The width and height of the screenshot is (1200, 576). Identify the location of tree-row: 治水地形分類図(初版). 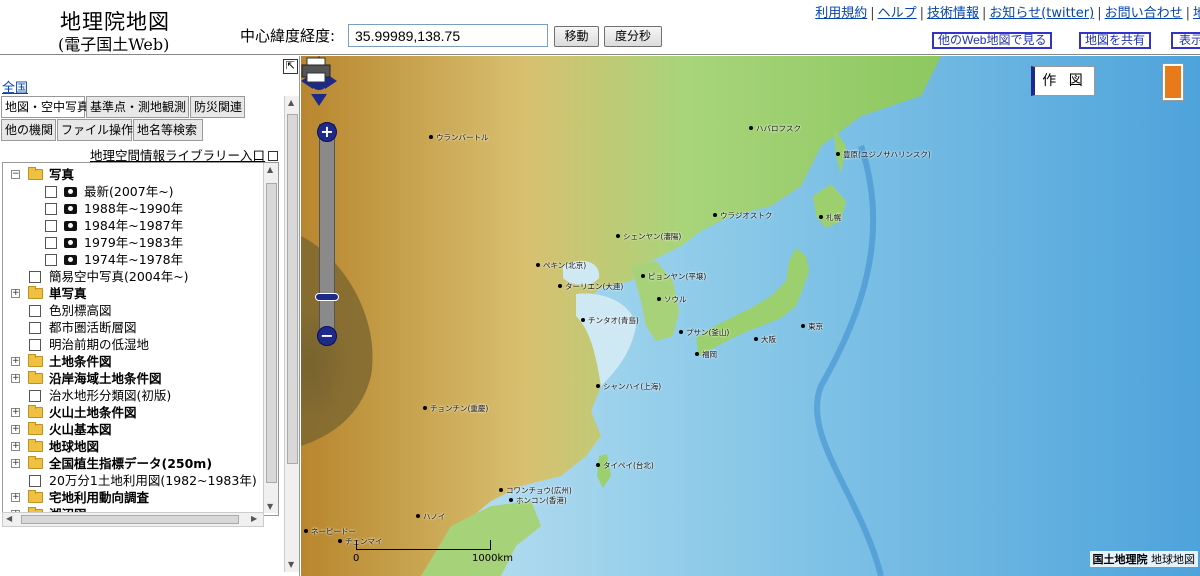
(134, 395).